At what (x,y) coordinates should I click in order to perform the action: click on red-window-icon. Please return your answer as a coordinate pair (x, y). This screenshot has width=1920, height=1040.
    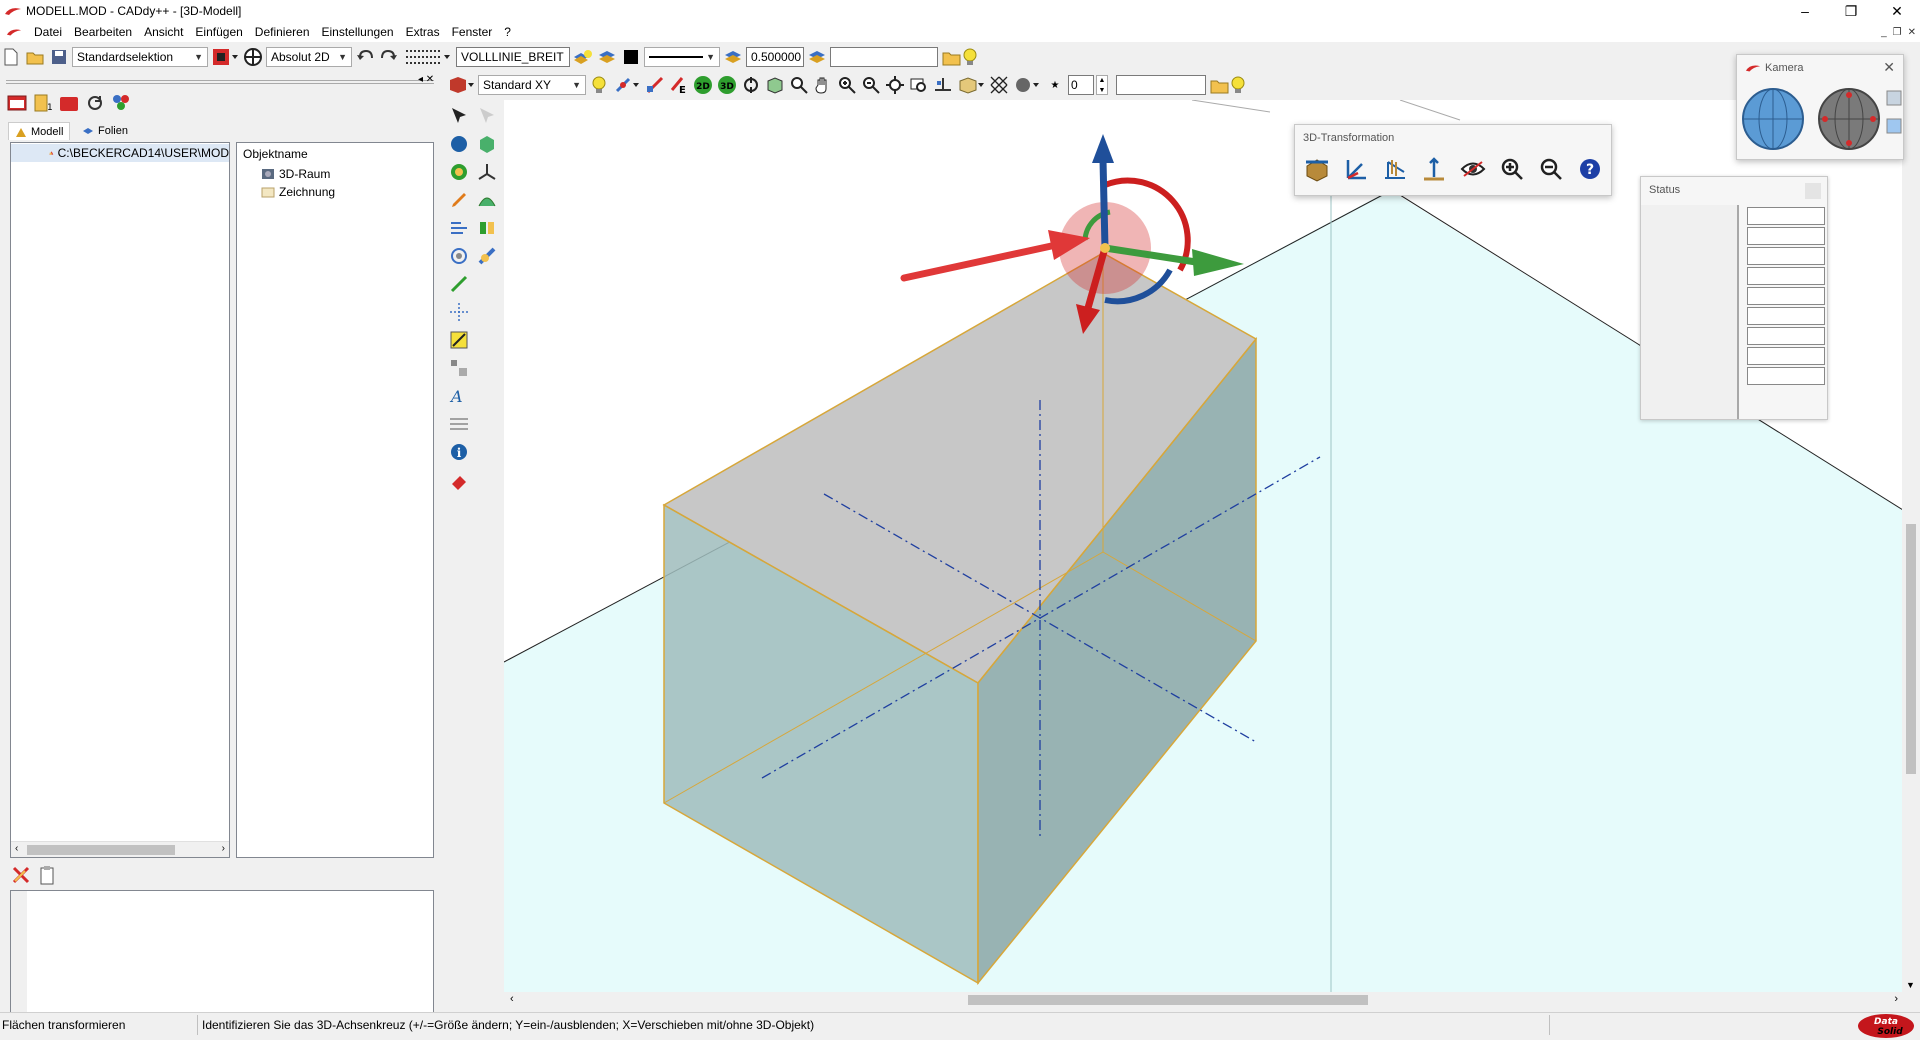
    Looking at the image, I should click on (17, 103).